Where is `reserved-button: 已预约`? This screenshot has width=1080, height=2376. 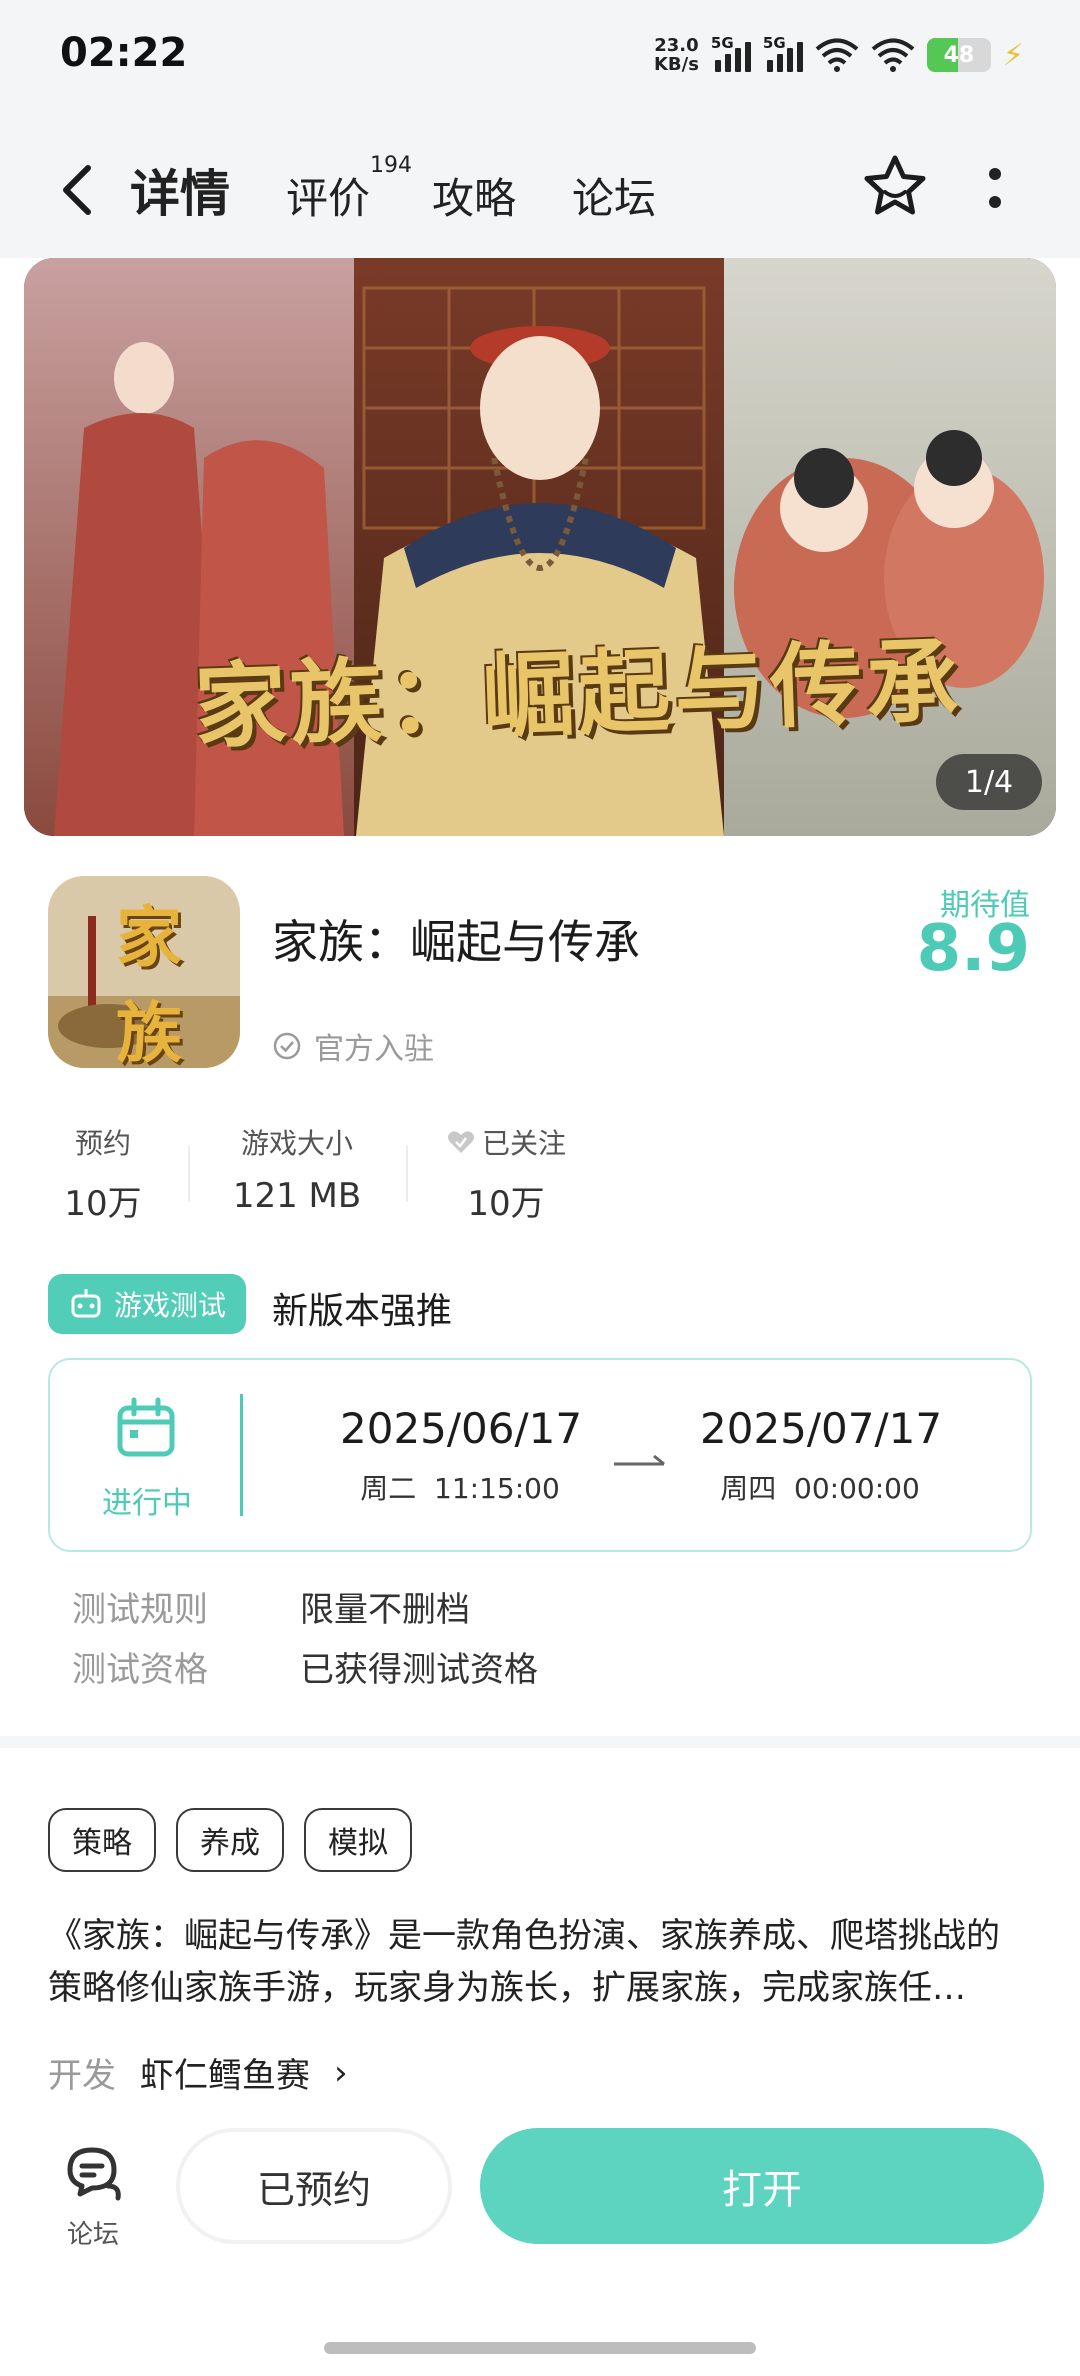 reserved-button: 已预约 is located at coordinates (314, 2186).